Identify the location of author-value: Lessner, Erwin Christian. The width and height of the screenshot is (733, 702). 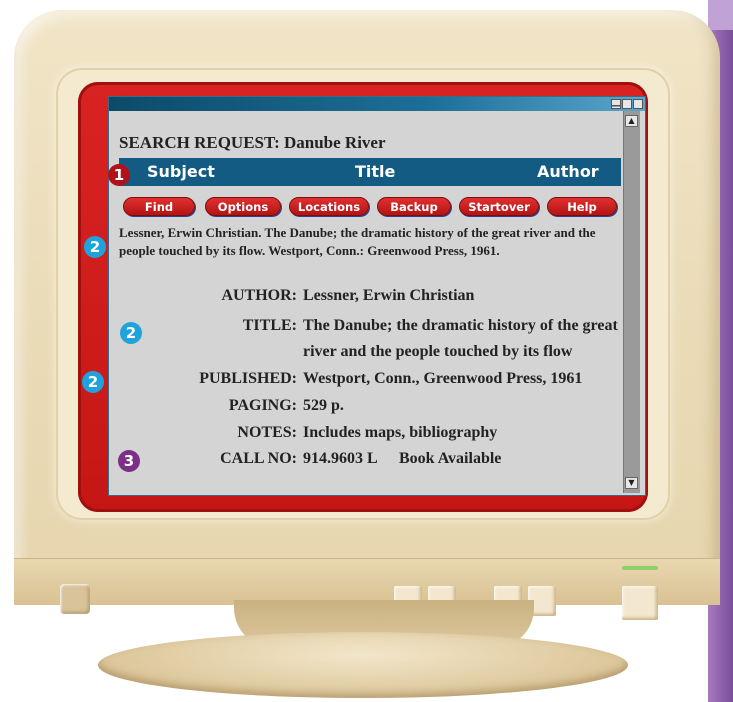
(389, 295).